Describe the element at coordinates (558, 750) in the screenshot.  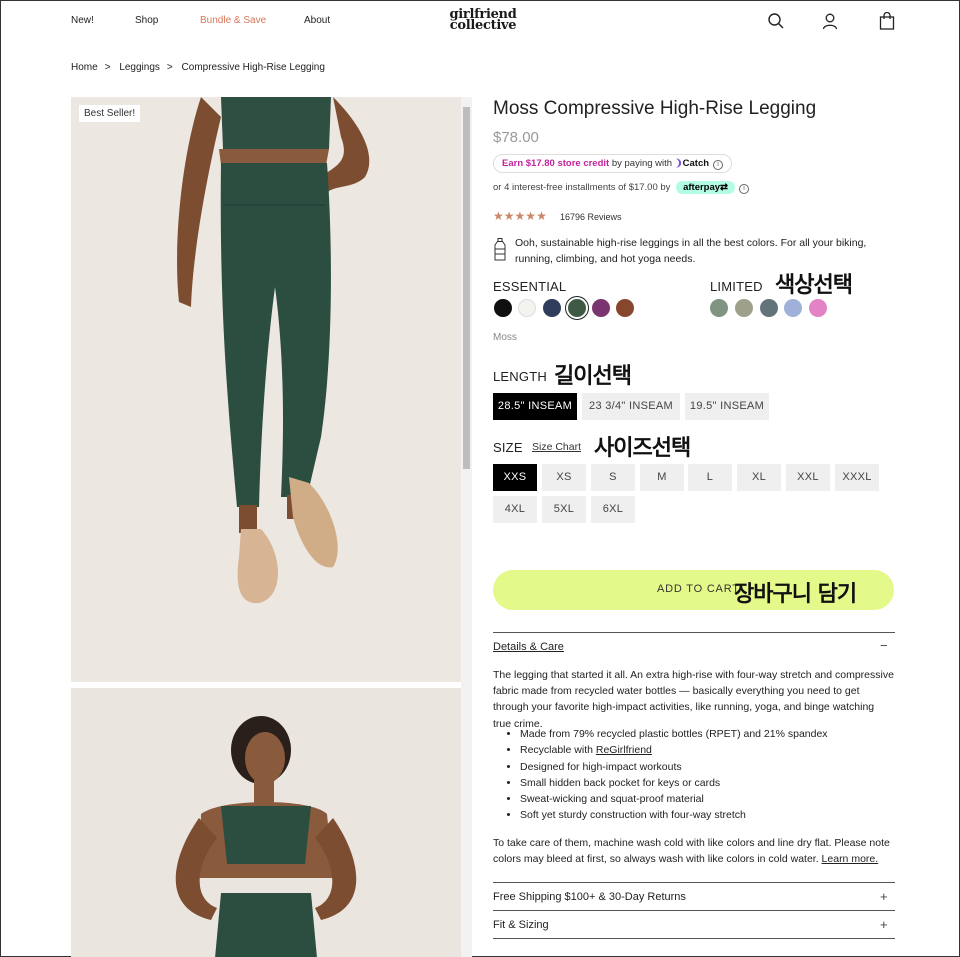
I see `list-item-text: Recyclable with` at that location.